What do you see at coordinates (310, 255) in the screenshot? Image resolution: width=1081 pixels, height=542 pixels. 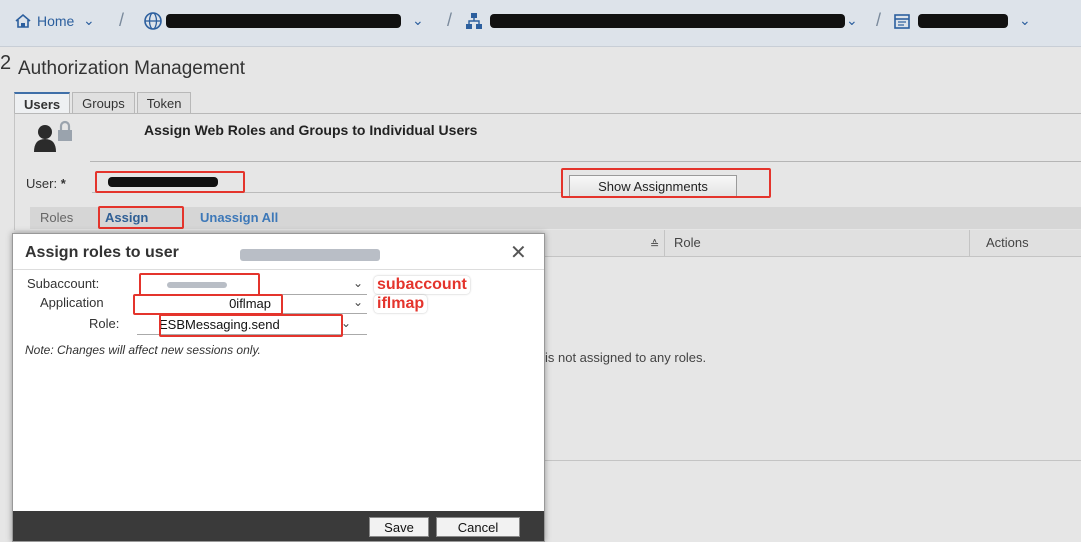 I see `redacted-dialog-user-id` at bounding box center [310, 255].